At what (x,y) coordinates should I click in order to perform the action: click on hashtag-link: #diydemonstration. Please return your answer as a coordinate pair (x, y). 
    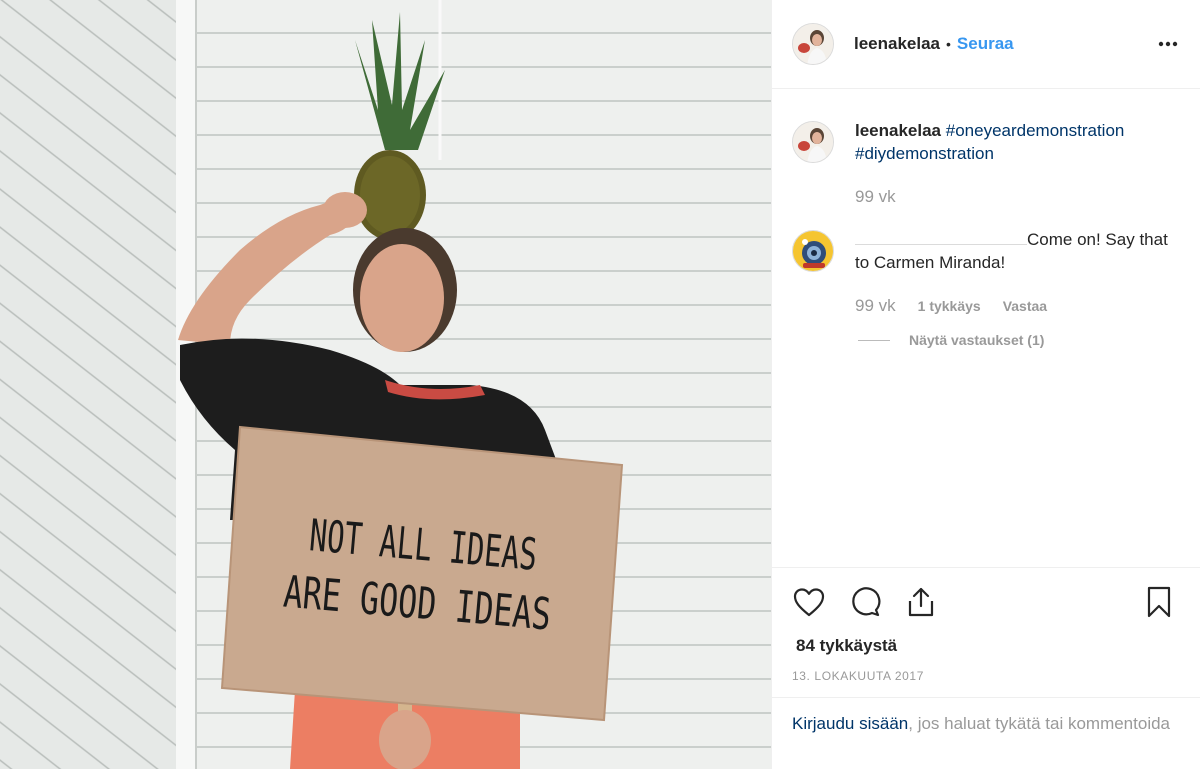
    Looking at the image, I should click on (924, 153).